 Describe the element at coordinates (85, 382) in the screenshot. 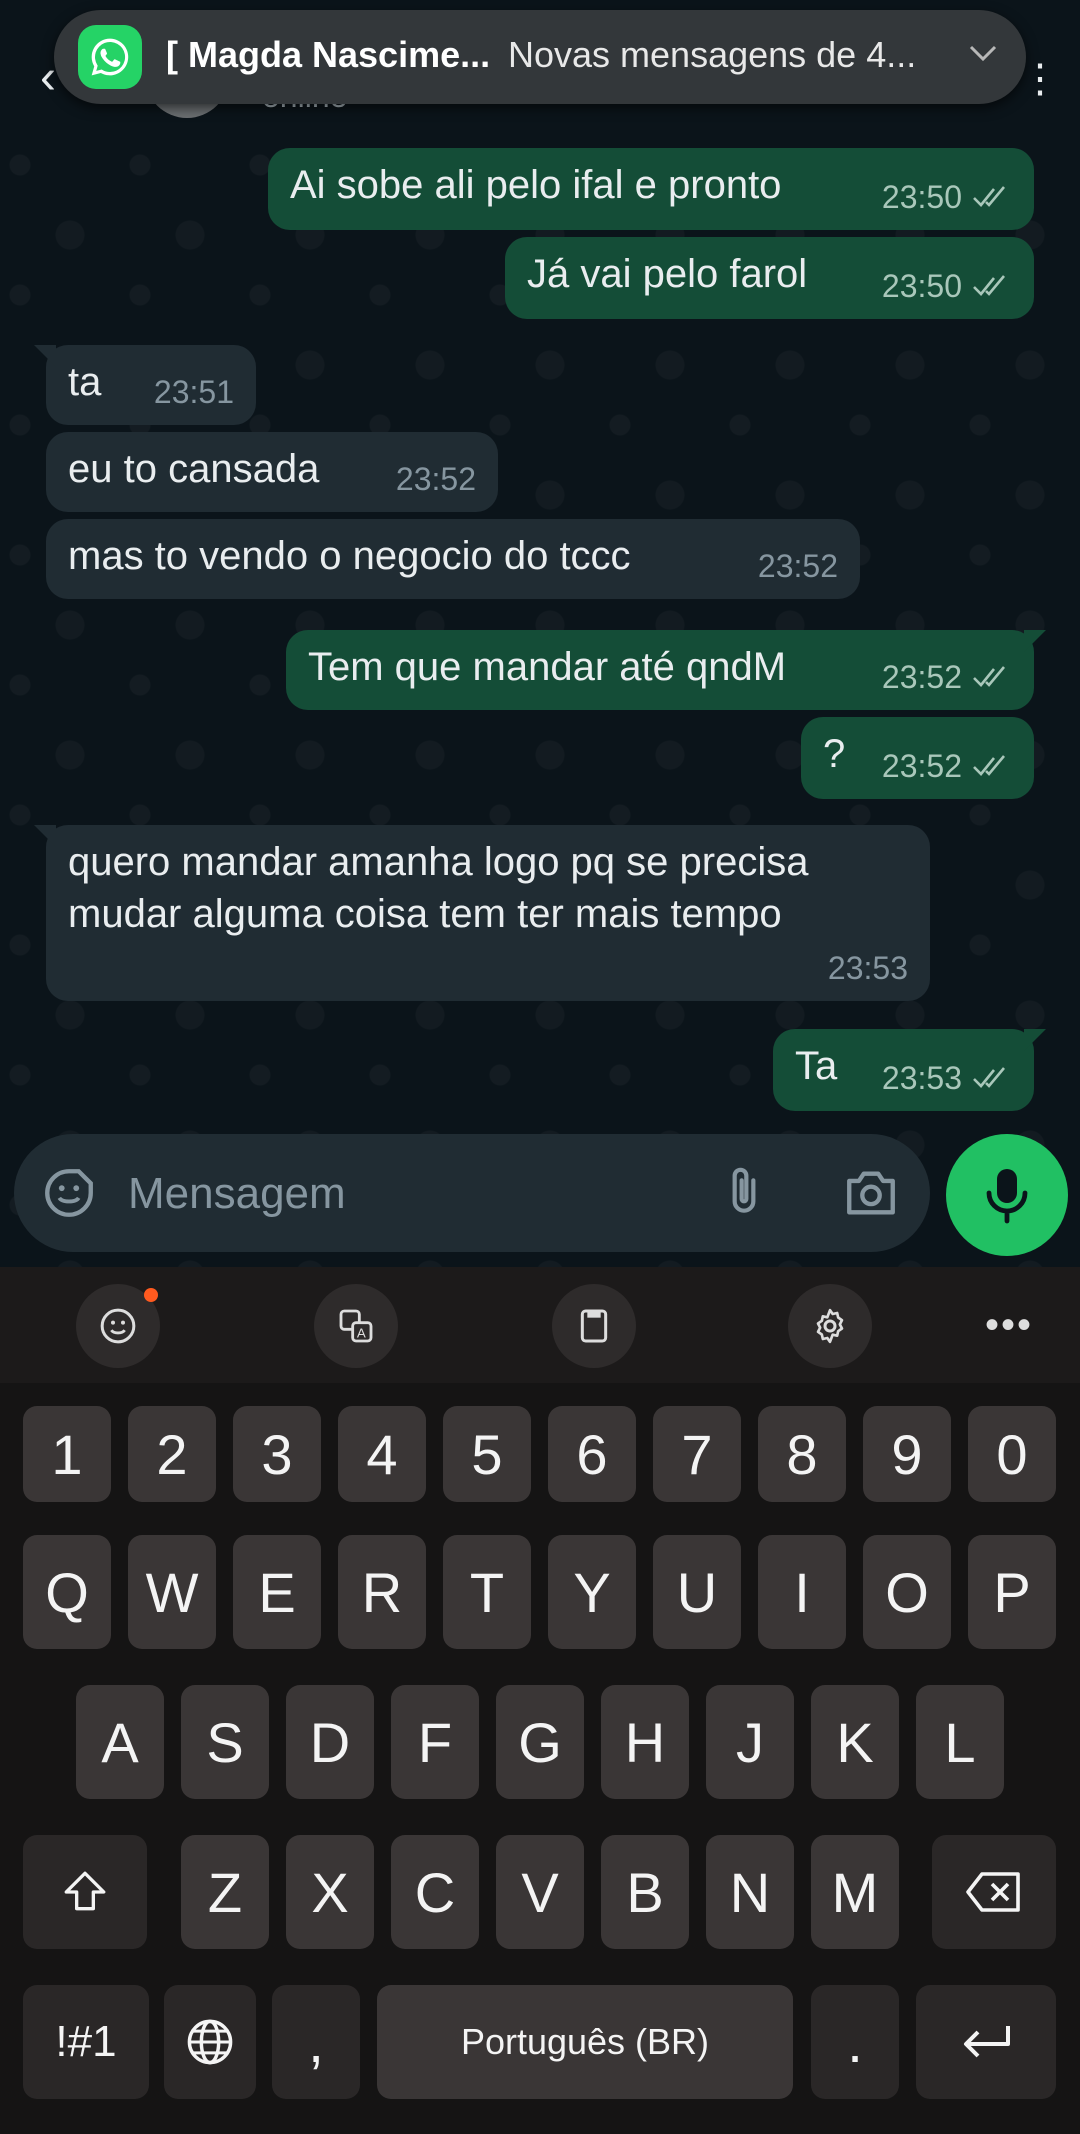

I see `message-text: ta` at that location.